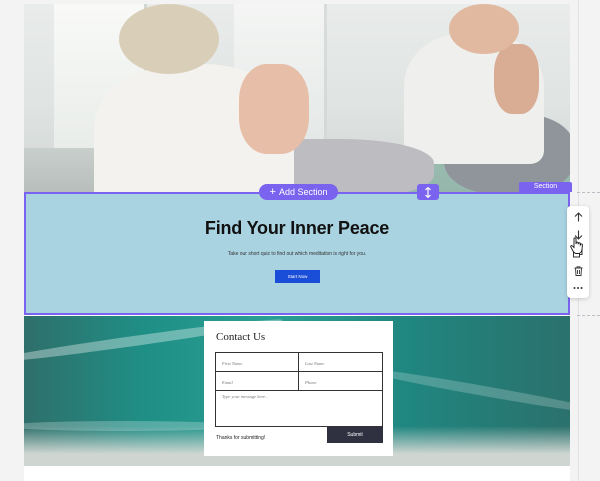 The height and width of the screenshot is (481, 600). Describe the element at coordinates (297, 228) in the screenshot. I see `section-heading: Find Your Inner Peace` at that location.